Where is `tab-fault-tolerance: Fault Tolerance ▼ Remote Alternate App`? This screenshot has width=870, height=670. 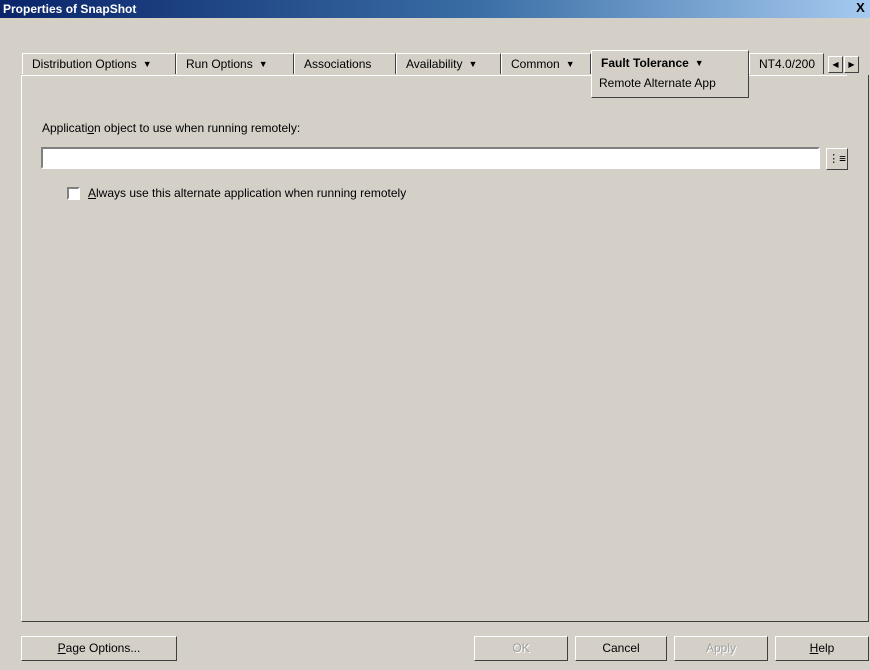 tab-fault-tolerance: Fault Tolerance ▼ Remote Alternate App is located at coordinates (670, 74).